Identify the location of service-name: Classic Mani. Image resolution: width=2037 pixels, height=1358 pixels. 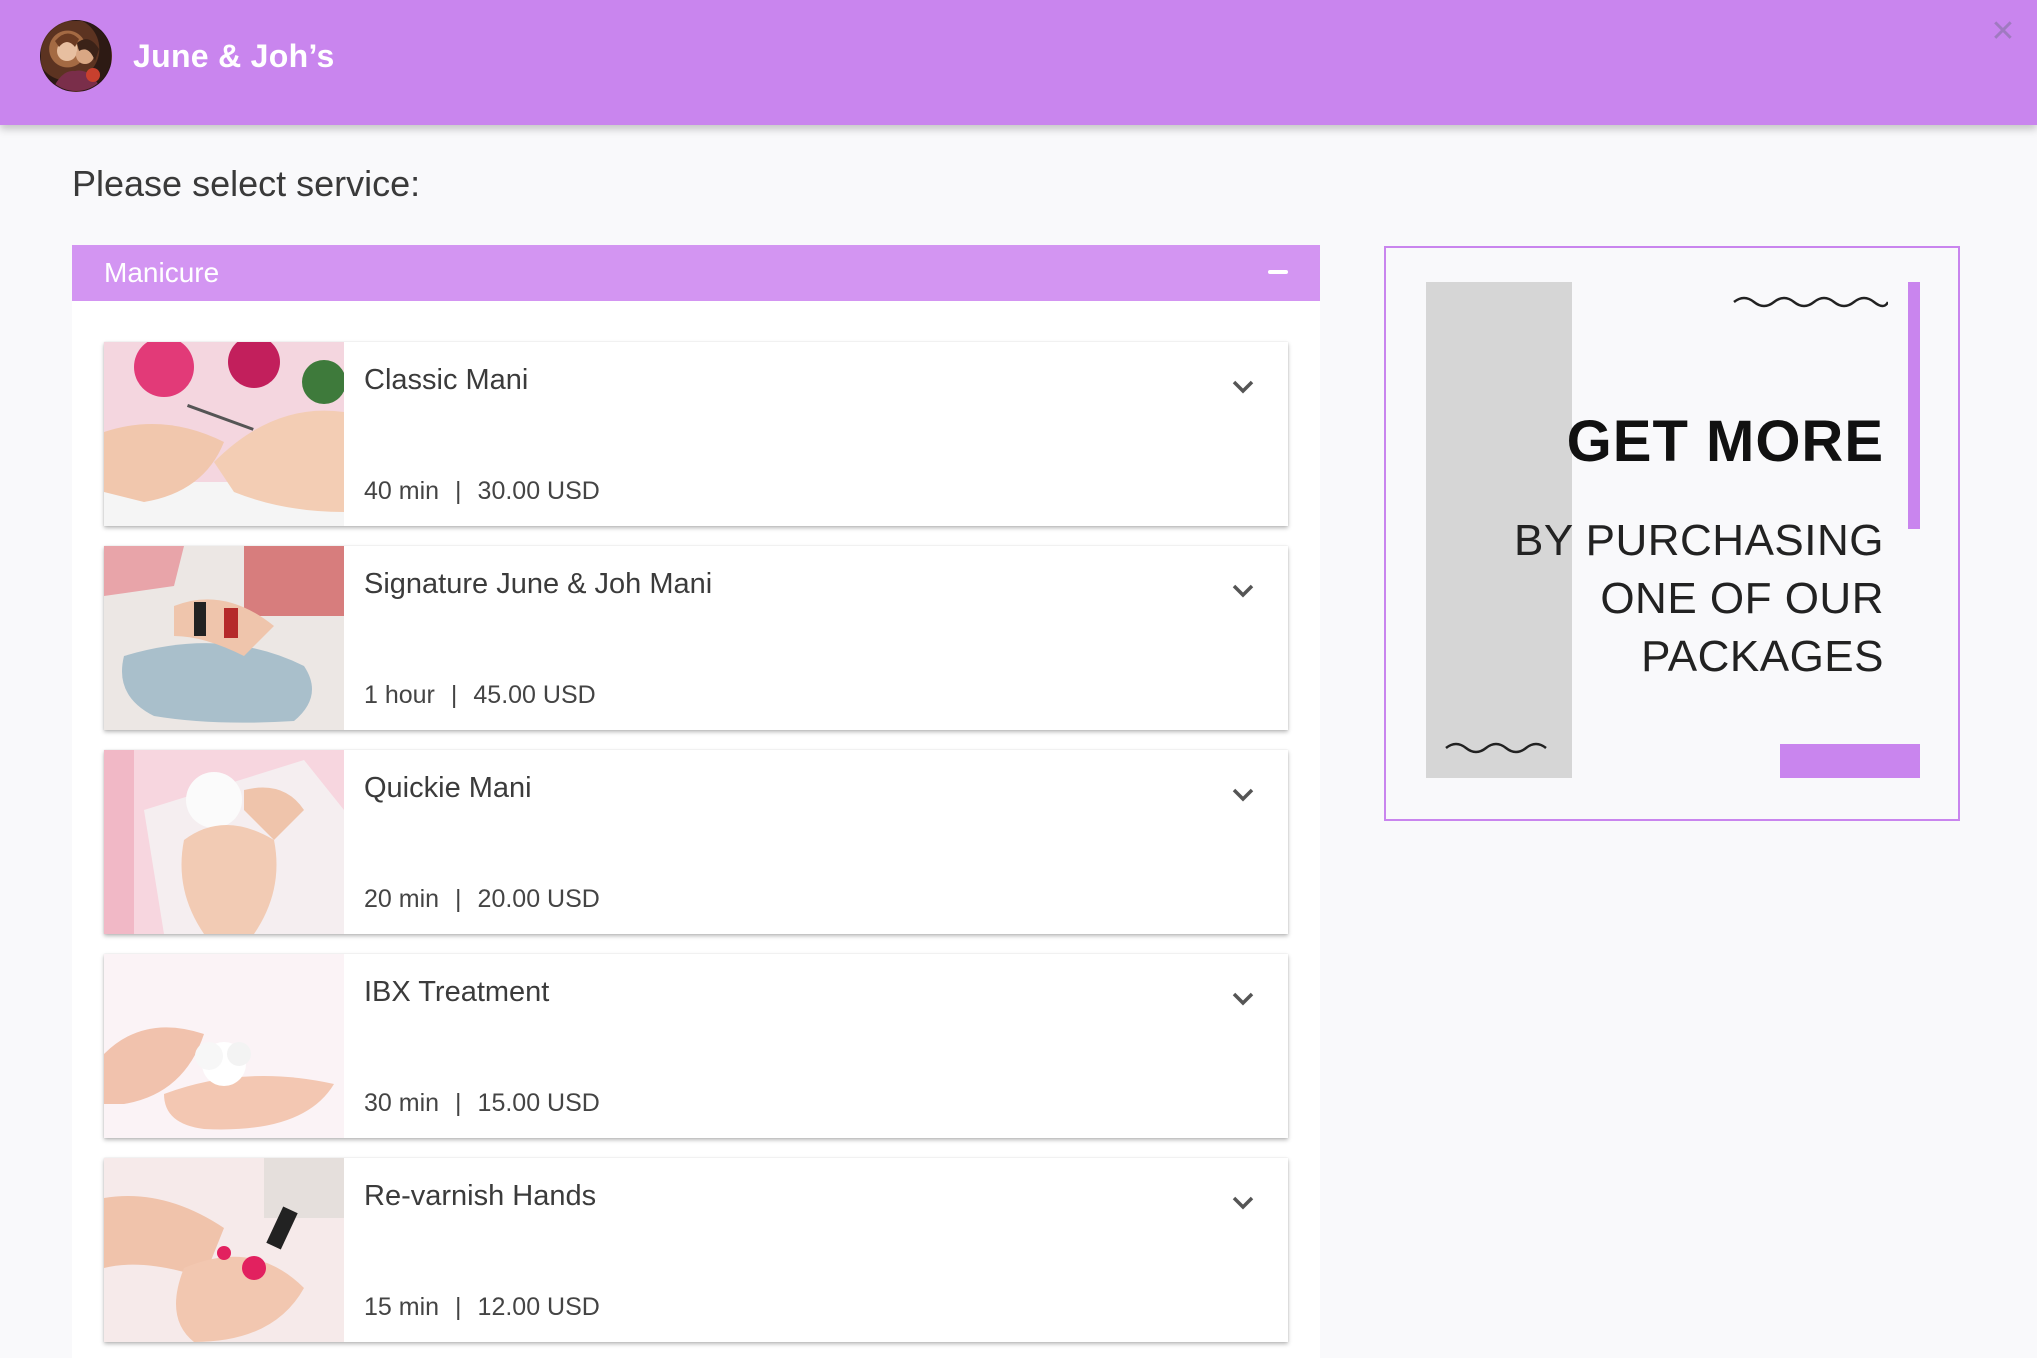
(446, 380).